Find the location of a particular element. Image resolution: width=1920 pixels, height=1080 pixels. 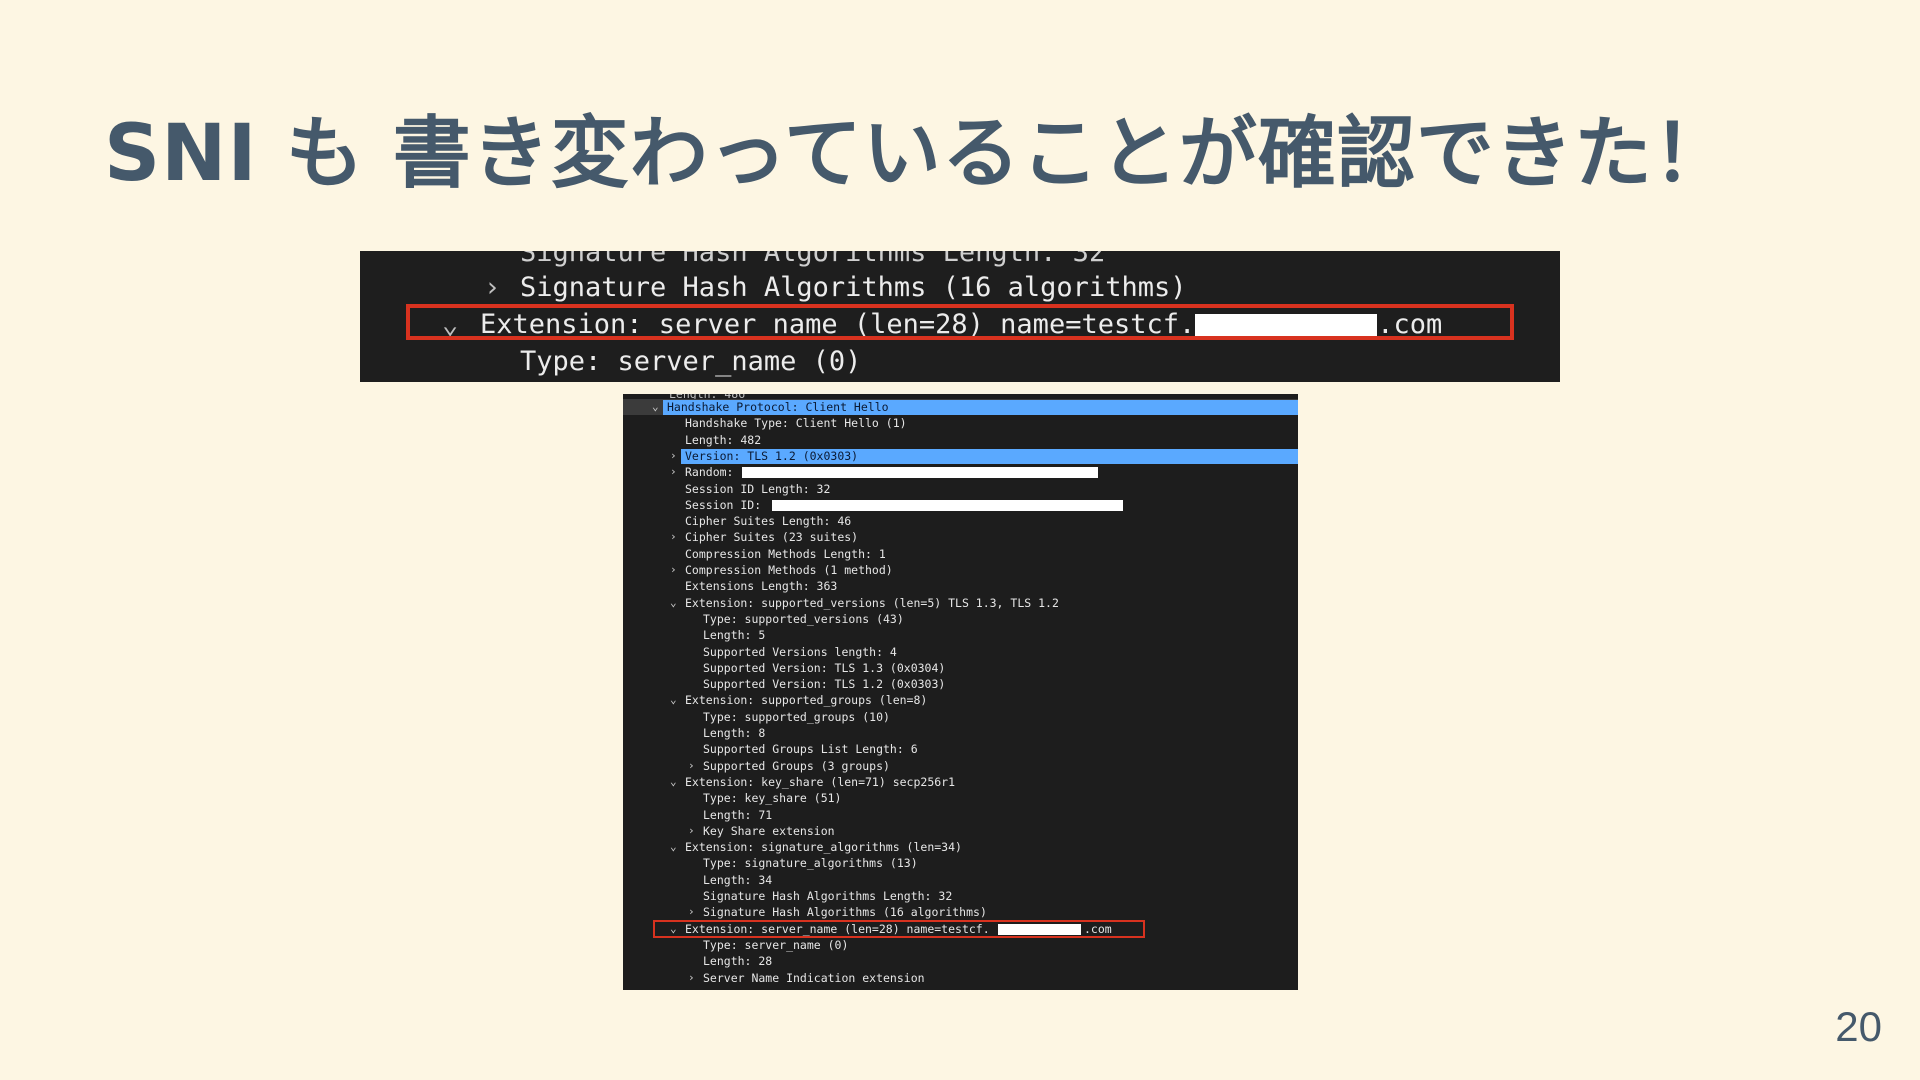

zoom-line-type: Type: server_name (0) is located at coordinates (691, 361).